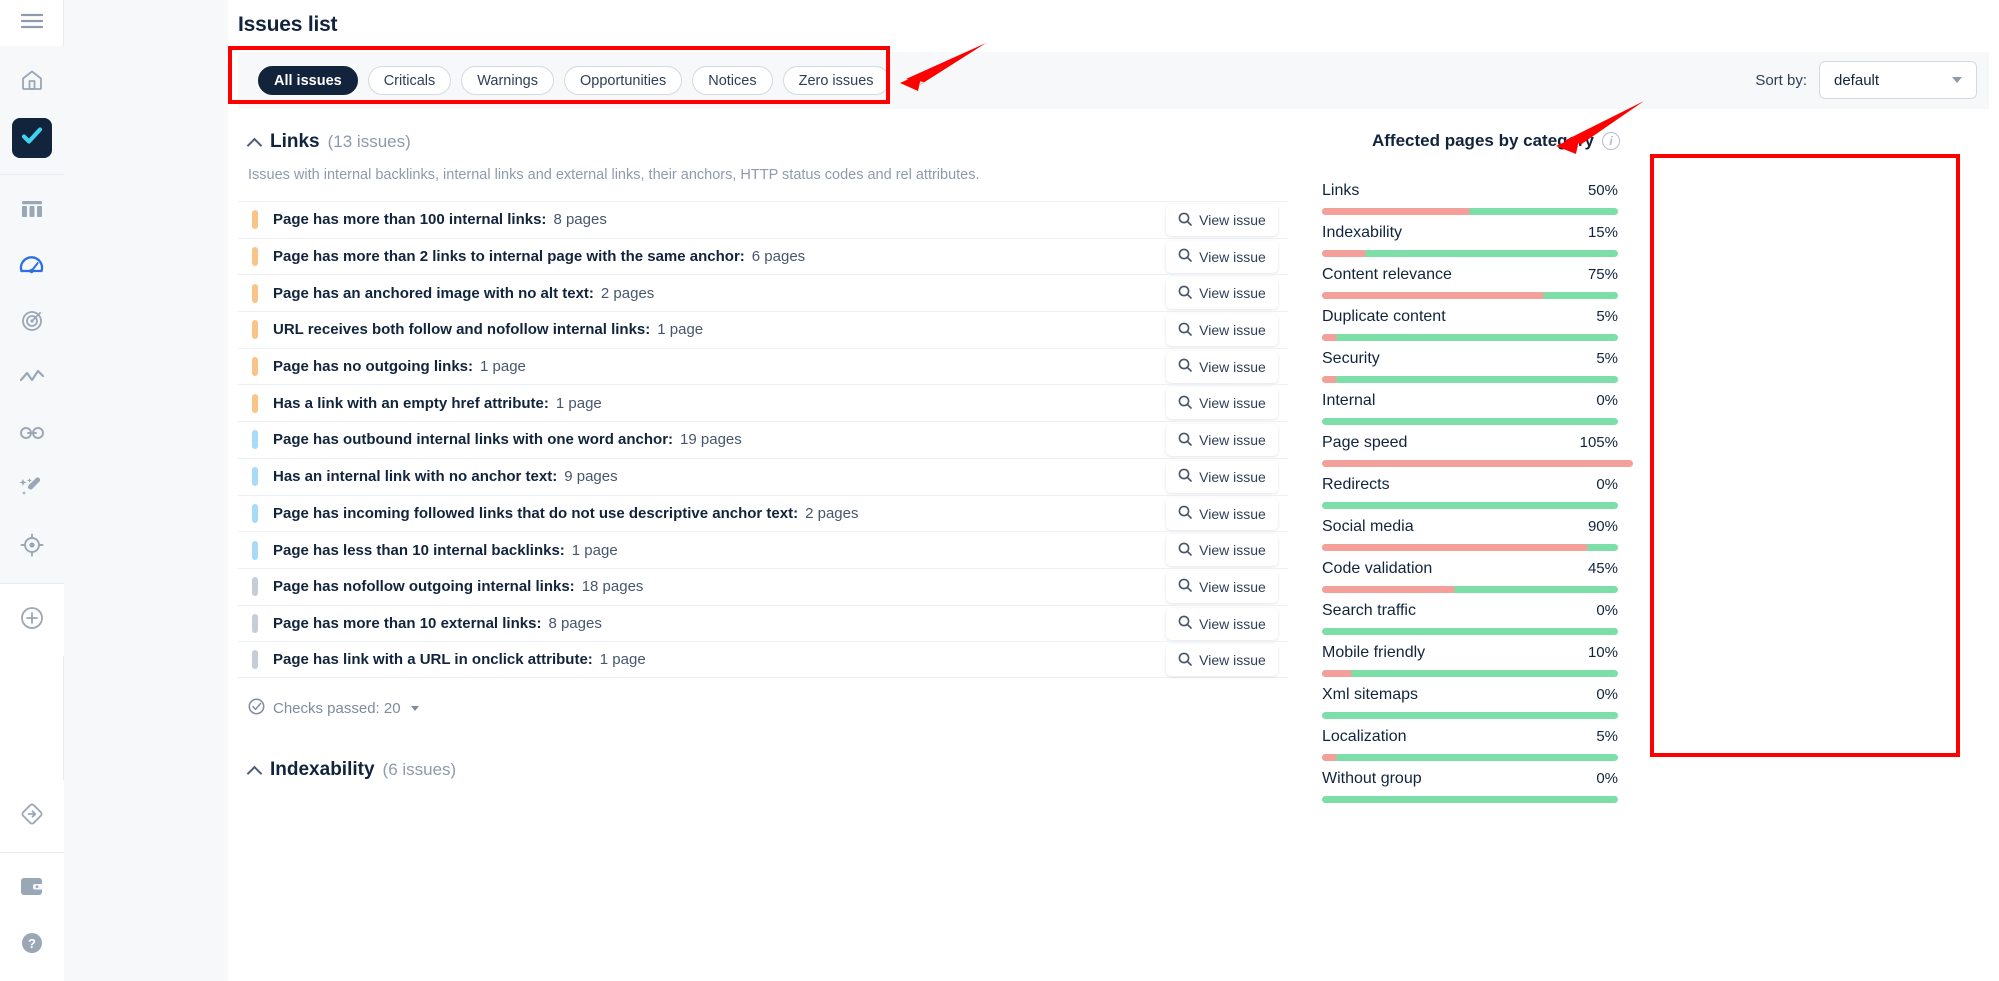 Image resolution: width=1999 pixels, height=981 pixels. I want to click on category-name: Localization, so click(1364, 736).